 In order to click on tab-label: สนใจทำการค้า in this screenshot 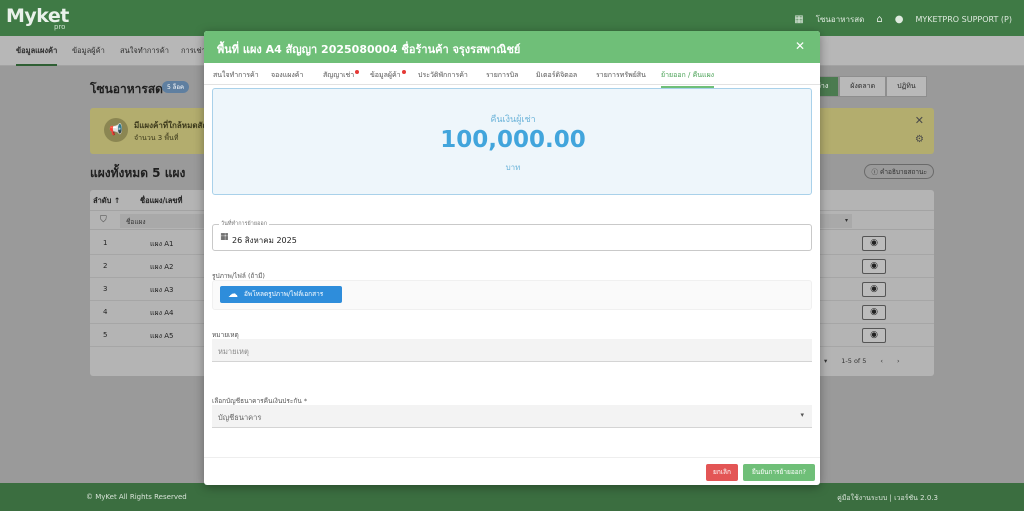, I will do `click(236, 75)`.